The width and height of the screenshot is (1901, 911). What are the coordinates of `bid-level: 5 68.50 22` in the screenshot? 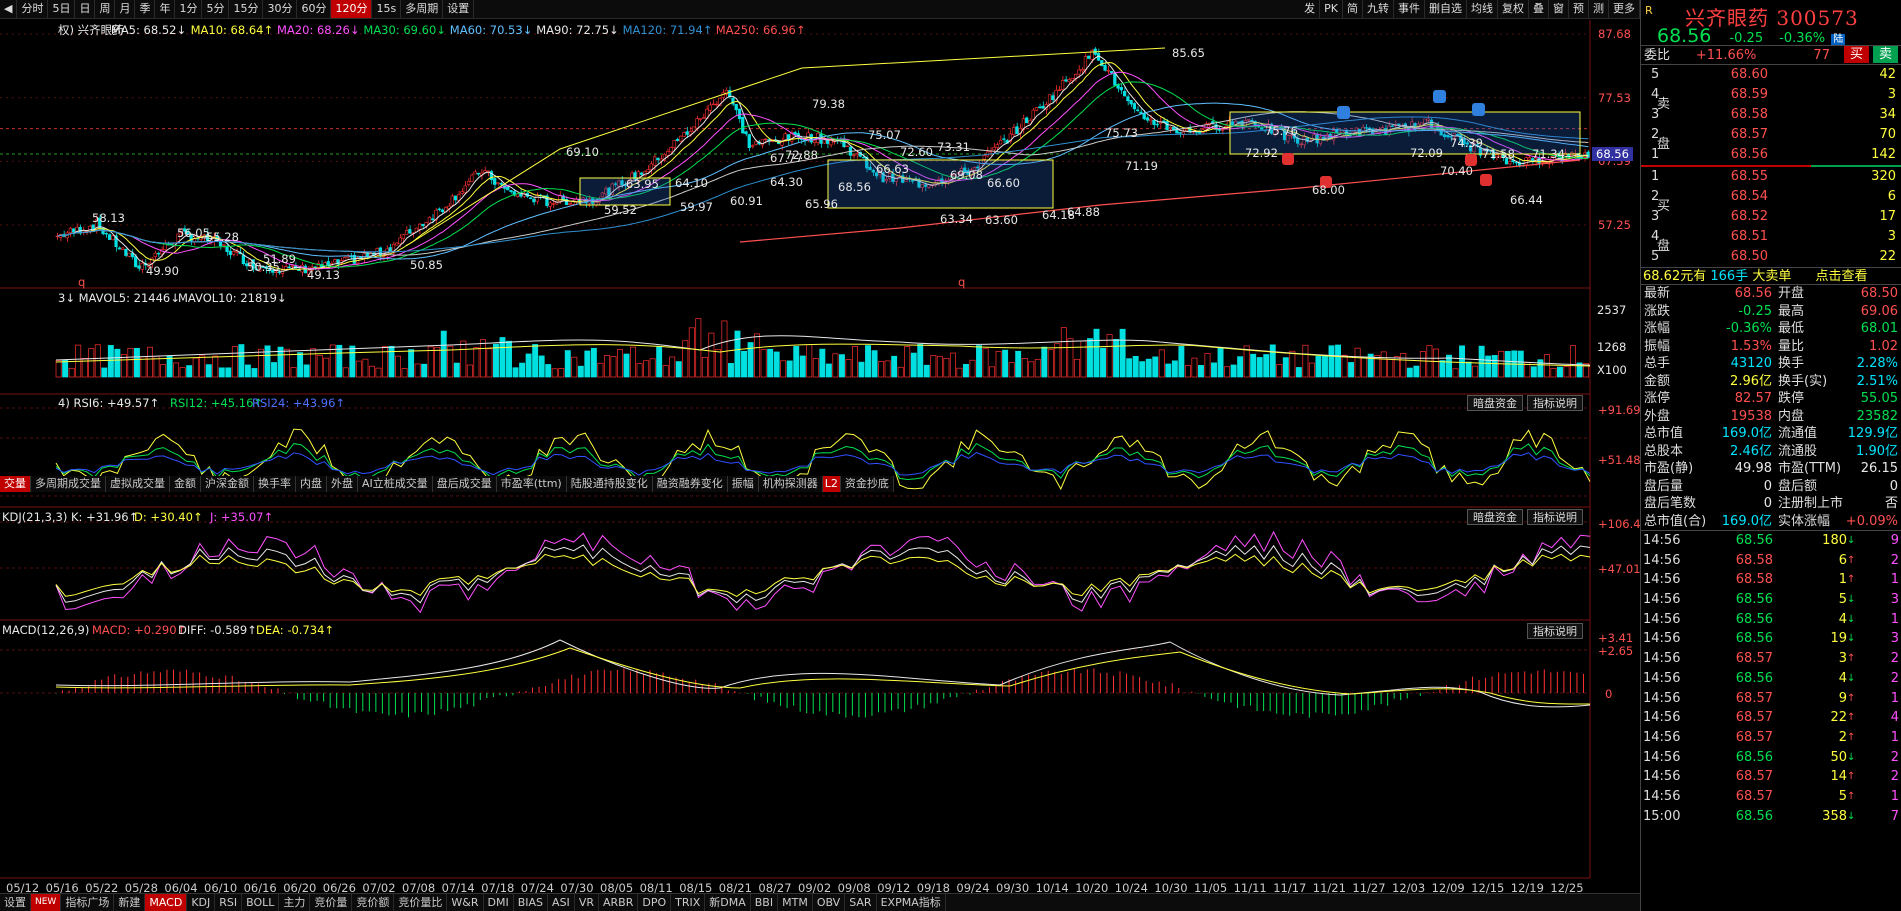 It's located at (1771, 257).